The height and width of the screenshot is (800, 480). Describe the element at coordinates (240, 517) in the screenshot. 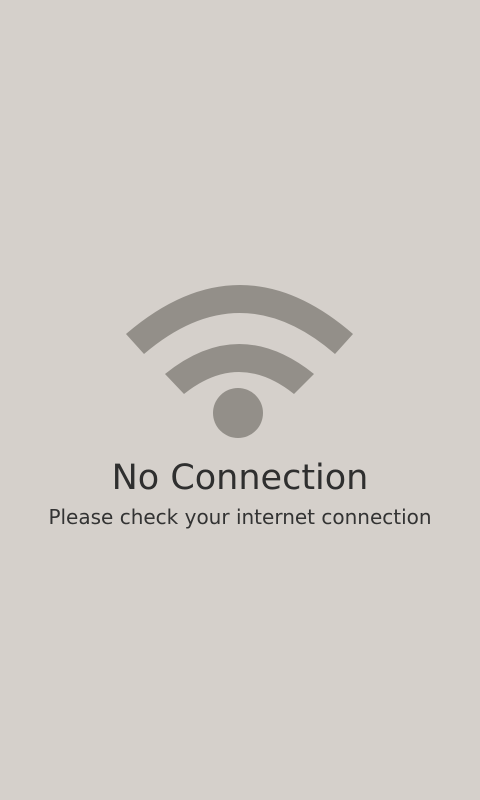

I see `connection-message: Please check your internet connection` at that location.